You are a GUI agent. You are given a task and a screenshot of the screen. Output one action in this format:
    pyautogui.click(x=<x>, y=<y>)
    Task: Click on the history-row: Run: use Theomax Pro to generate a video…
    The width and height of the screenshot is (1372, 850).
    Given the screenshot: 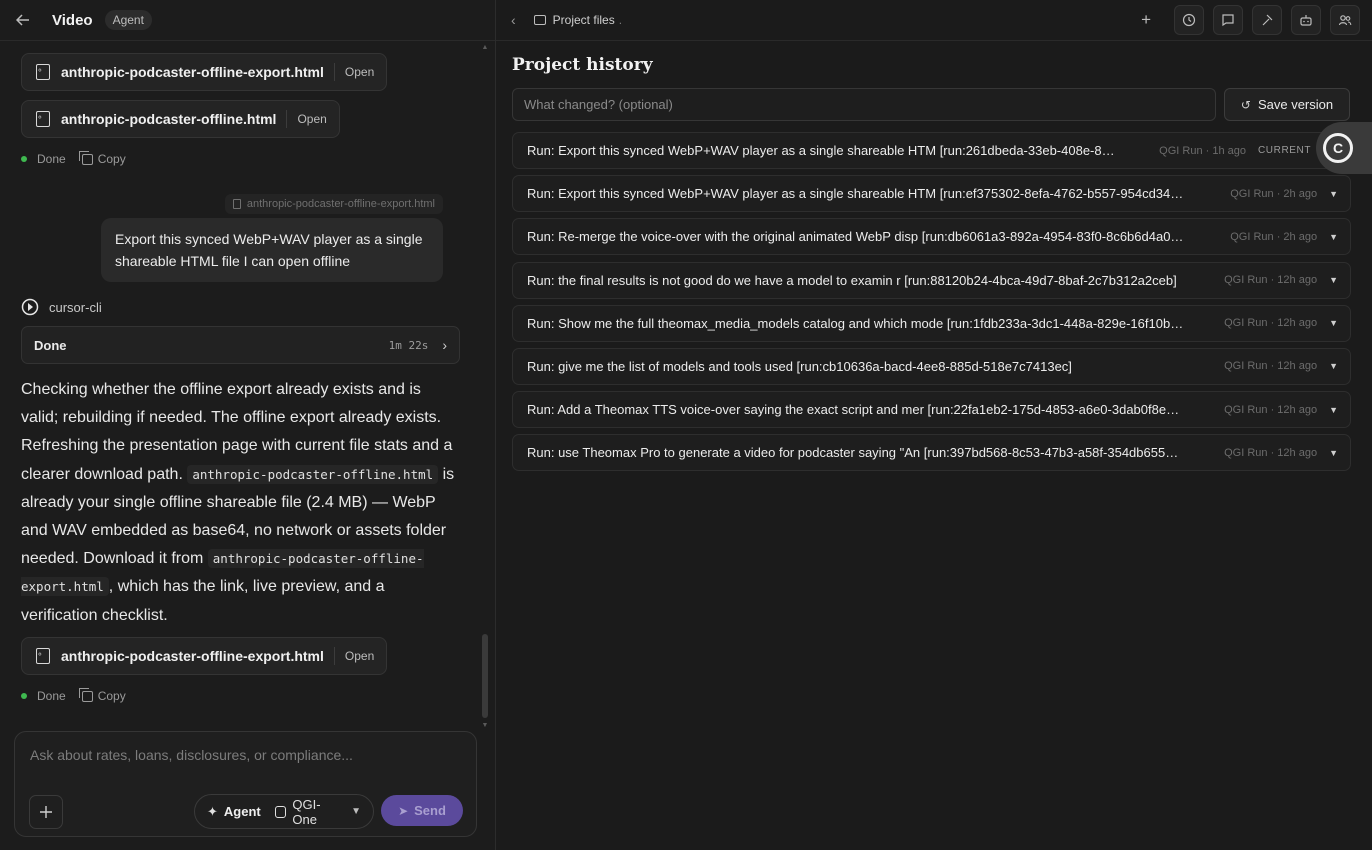 What is the action you would take?
    pyautogui.click(x=931, y=453)
    